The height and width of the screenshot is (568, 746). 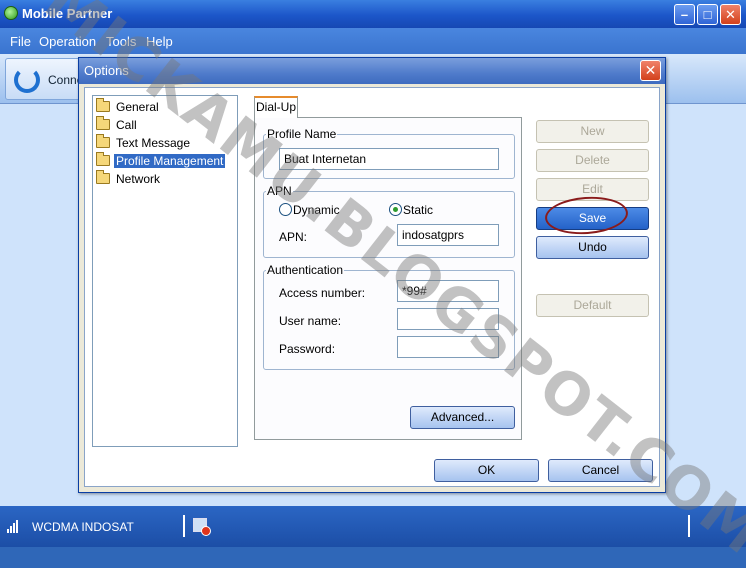 What do you see at coordinates (592, 160) in the screenshot?
I see `delete-profile-button: Delete` at bounding box center [592, 160].